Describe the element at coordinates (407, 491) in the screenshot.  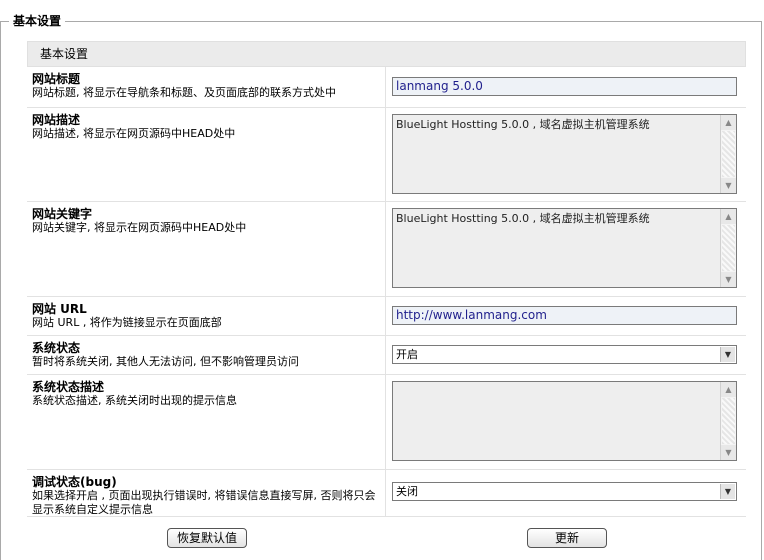
I see `debug-status-selected: 关闭` at that location.